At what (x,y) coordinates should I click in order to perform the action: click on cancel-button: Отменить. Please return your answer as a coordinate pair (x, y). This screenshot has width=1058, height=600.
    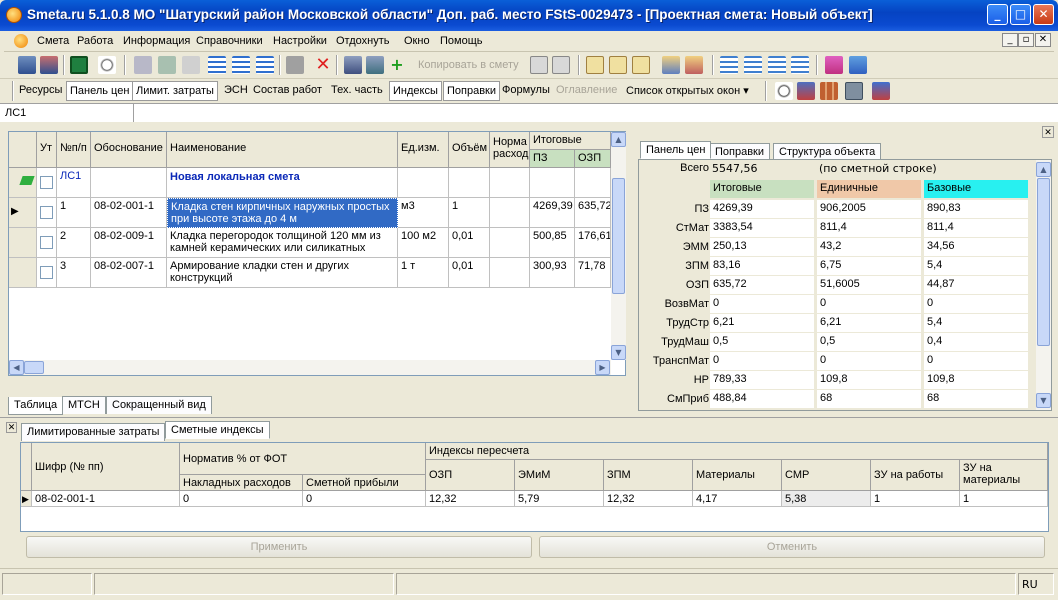
    Looking at the image, I should click on (792, 547).